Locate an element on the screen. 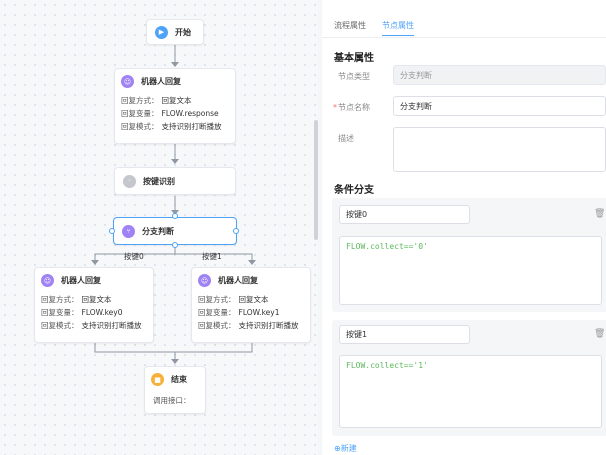 This screenshot has height=455, width=606. reply-left-row-var: 回复变量： FLOW.key0 is located at coordinates (82, 312).